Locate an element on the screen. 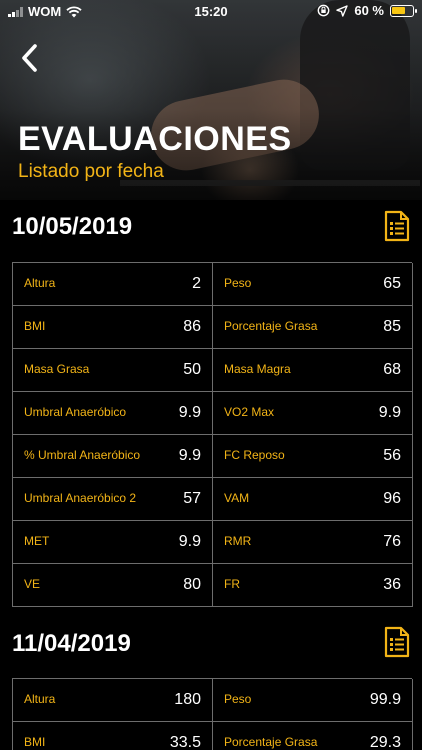  metric-cell: FC Reposo 56 is located at coordinates (313, 456).